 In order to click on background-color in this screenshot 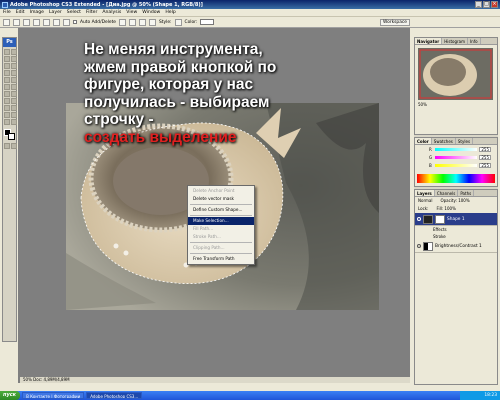, I will do `click(11, 136)`.